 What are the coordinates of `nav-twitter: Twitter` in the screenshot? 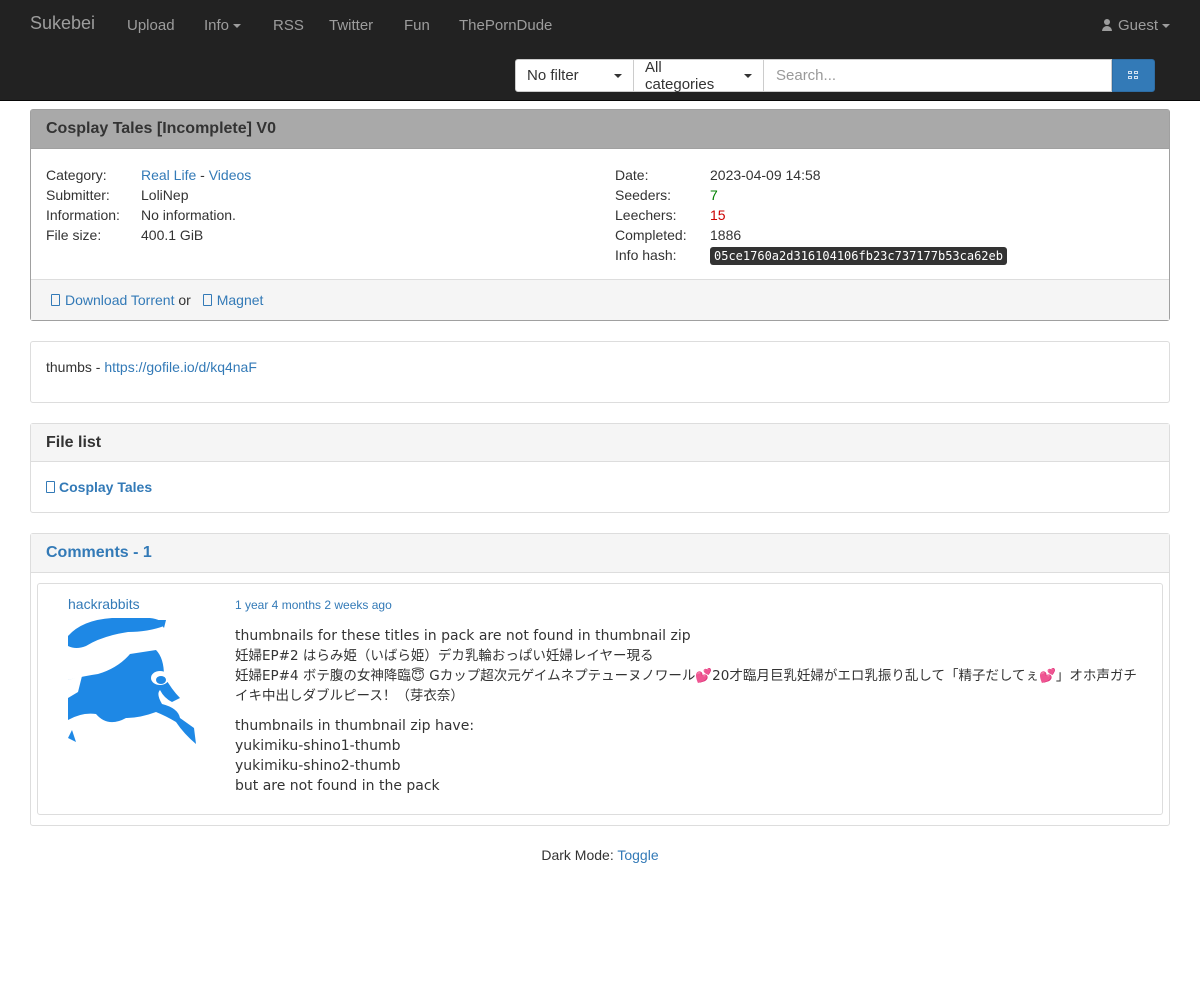 It's located at (351, 25).